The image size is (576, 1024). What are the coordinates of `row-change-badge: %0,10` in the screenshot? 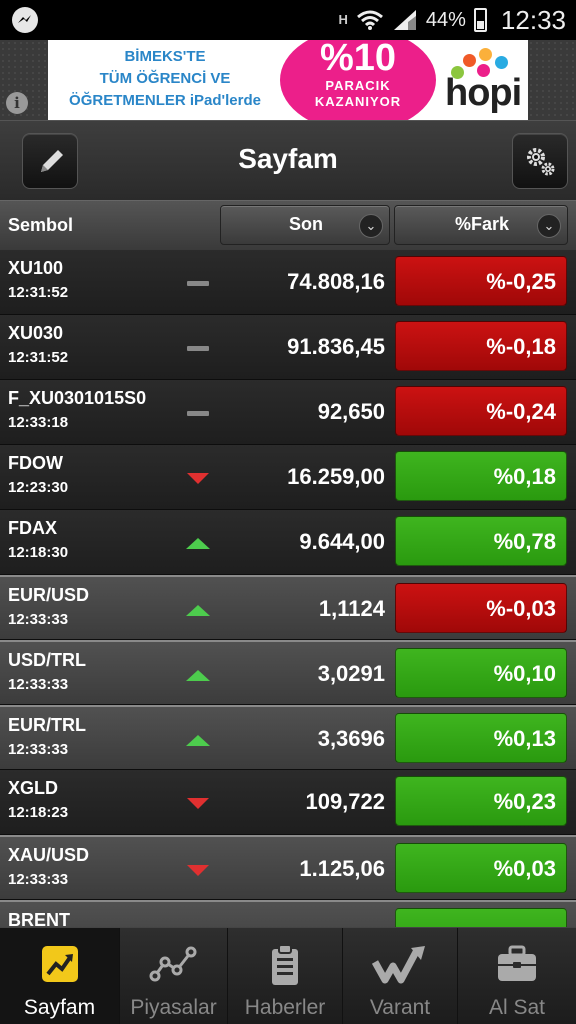 It's located at (481, 673).